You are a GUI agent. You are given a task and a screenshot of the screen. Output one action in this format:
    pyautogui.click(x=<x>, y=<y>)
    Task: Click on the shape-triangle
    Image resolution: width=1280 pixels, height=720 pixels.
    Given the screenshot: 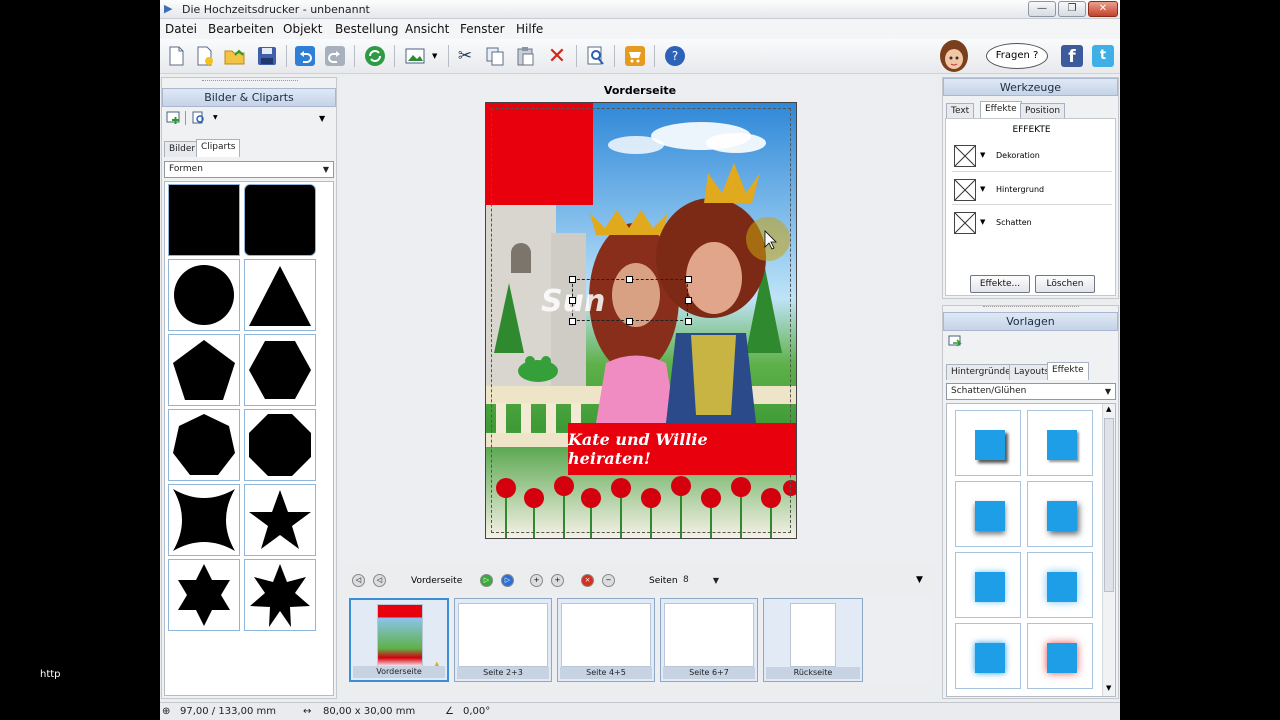 What is the action you would take?
    pyautogui.click(x=280, y=295)
    